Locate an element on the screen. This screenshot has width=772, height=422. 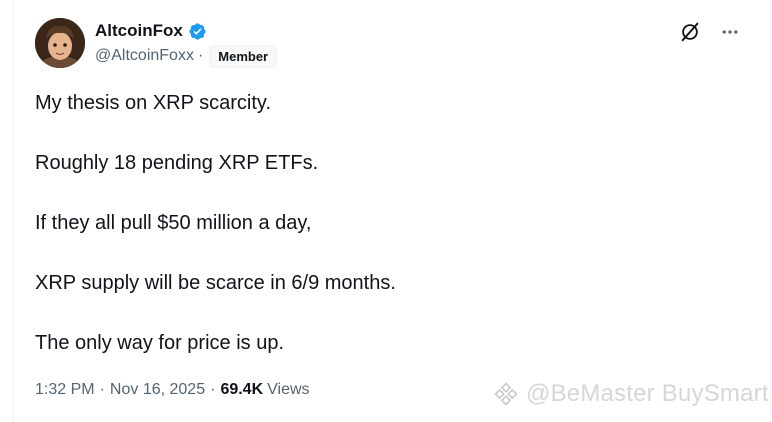
handle: @AltcoinFoxx is located at coordinates (144, 56).